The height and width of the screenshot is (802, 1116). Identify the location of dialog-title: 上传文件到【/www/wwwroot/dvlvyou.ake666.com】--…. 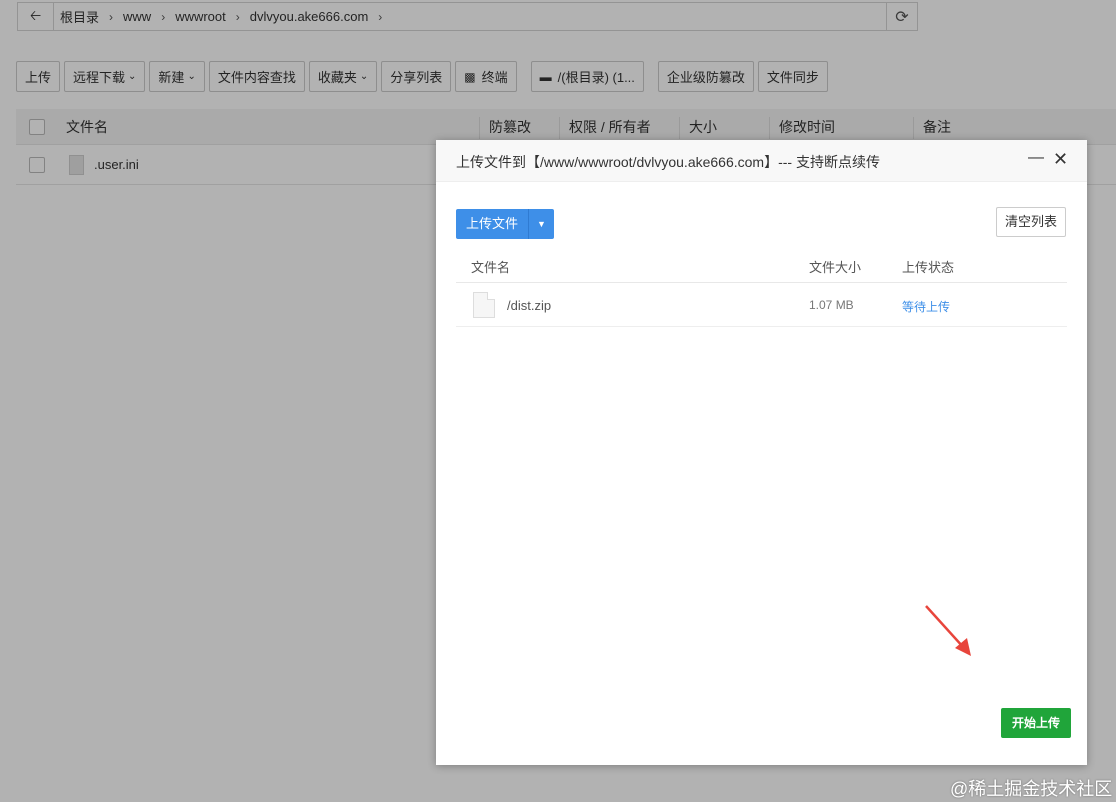
(668, 162).